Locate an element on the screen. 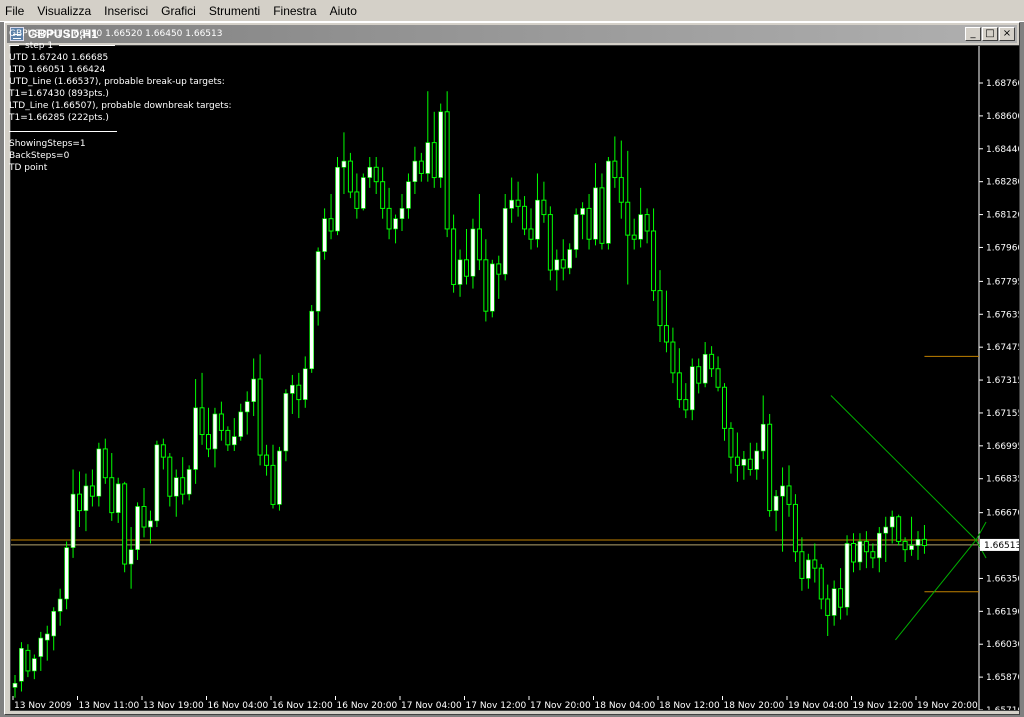  menu-file: File is located at coordinates (15, 11).